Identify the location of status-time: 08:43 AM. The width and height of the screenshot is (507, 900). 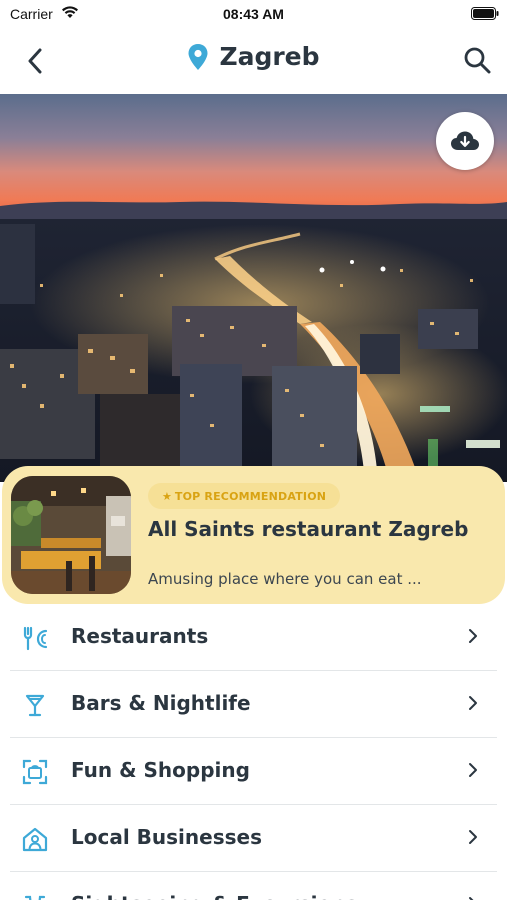
(253, 14).